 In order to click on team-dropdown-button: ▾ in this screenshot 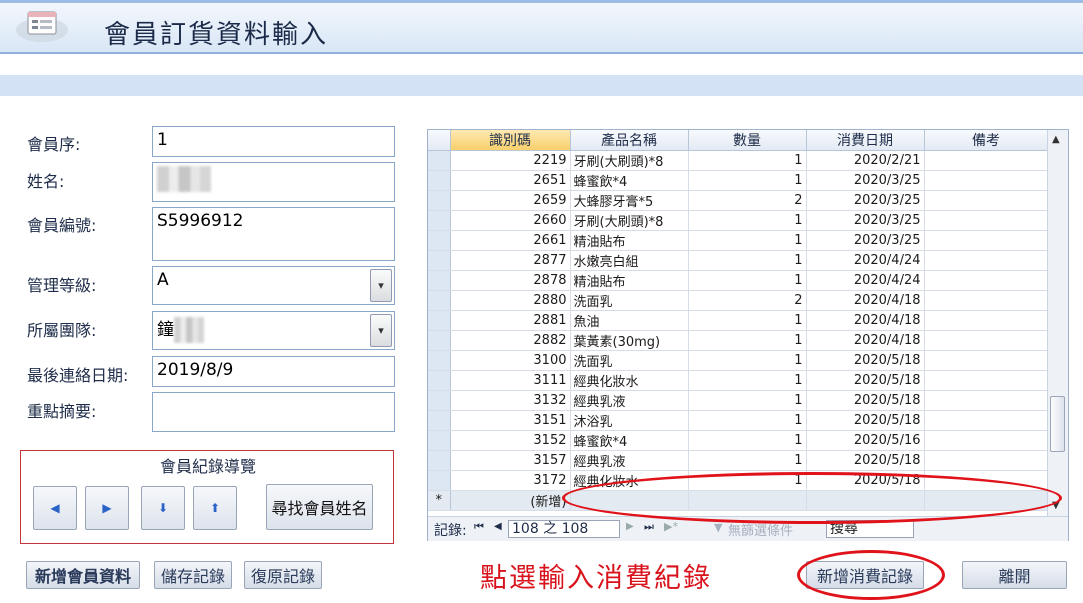, I will do `click(381, 330)`.